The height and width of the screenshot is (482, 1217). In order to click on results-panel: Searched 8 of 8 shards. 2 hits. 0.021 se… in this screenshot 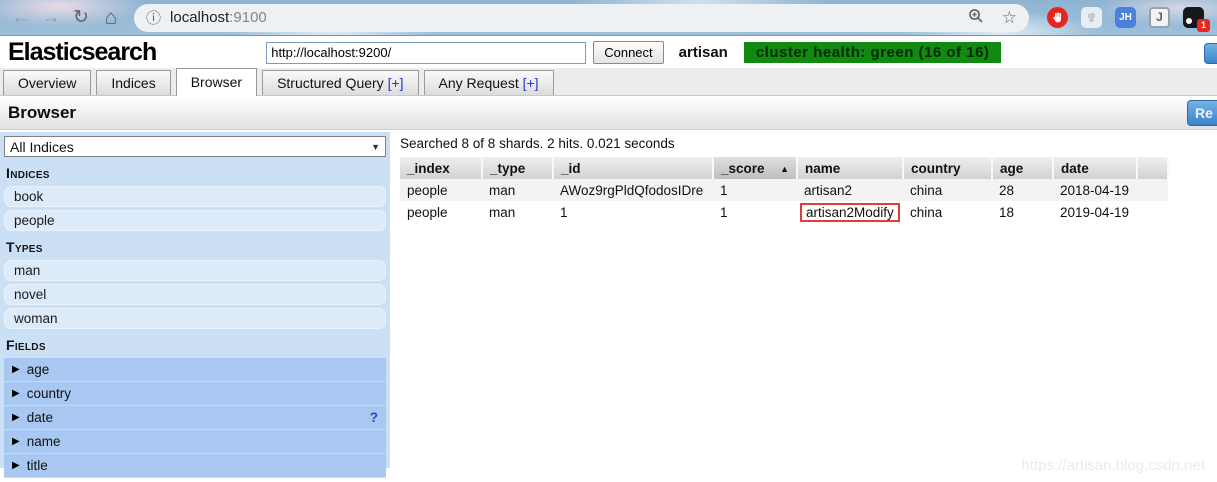, I will do `click(805, 179)`.